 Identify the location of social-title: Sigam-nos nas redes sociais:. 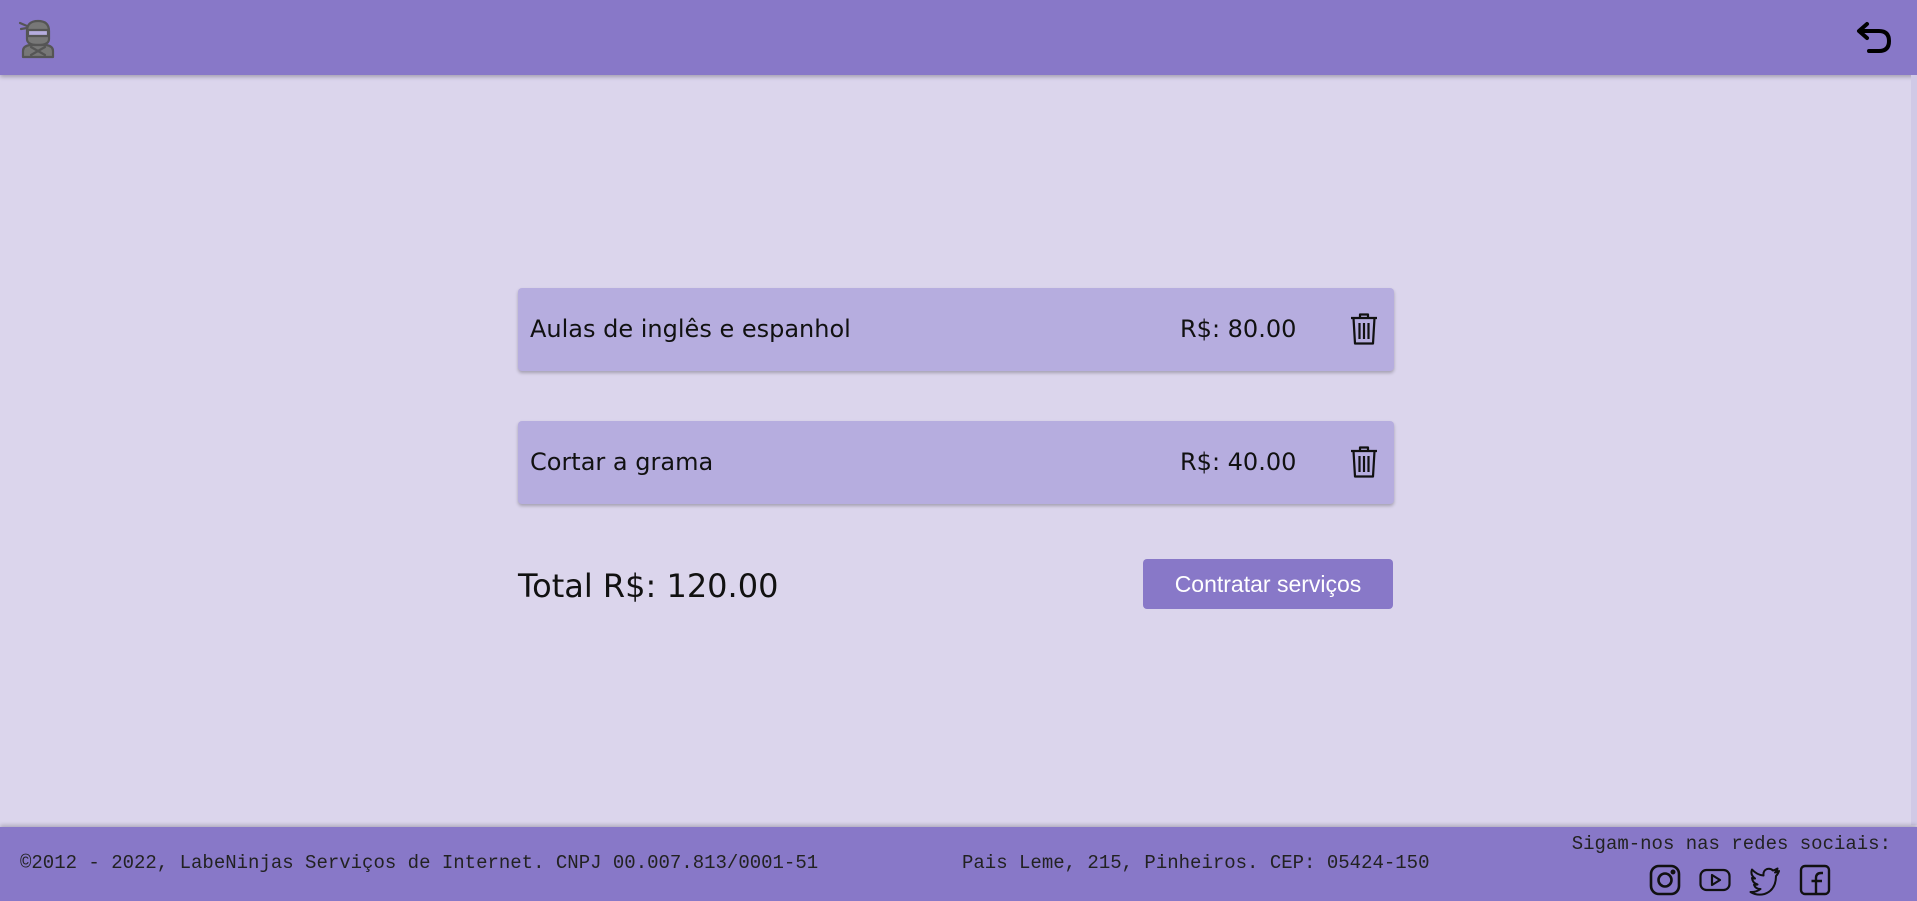
(1731, 844).